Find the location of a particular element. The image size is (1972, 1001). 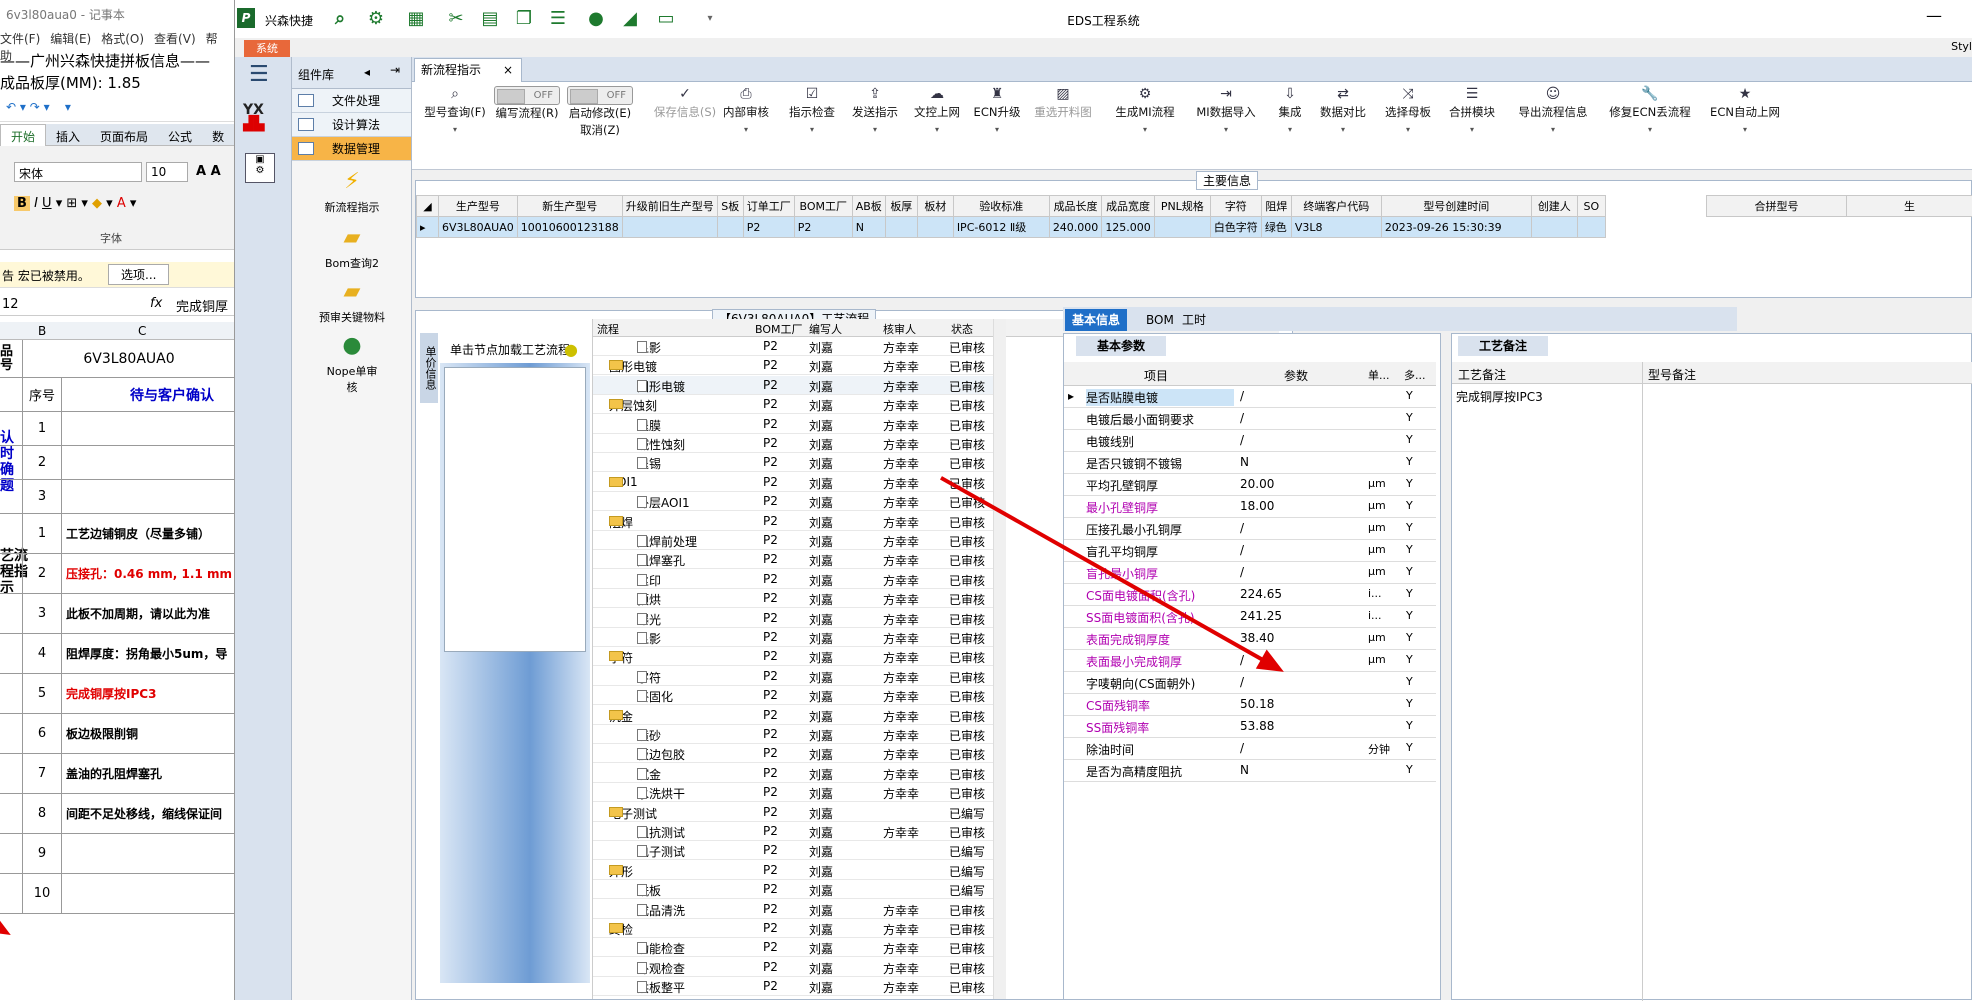

main-info-cell: 白色字符 is located at coordinates (1235, 227).